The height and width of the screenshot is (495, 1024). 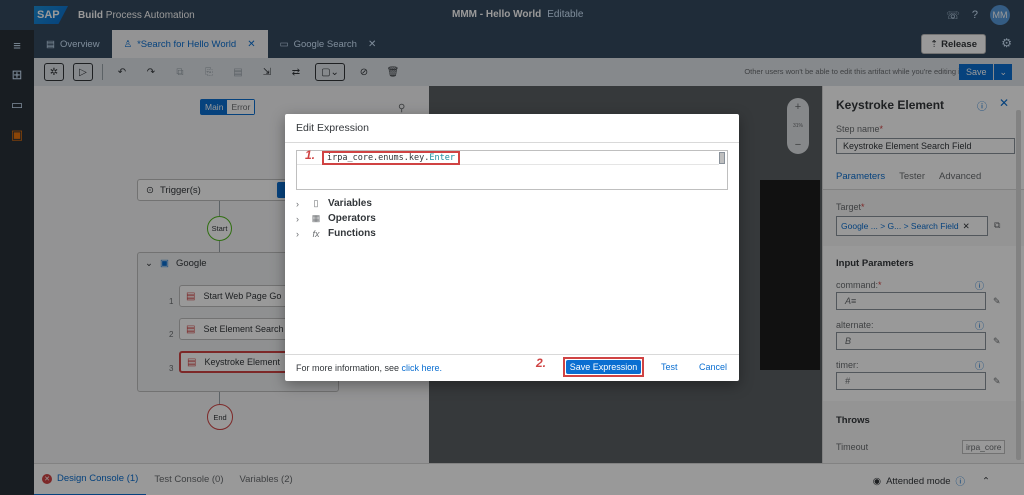 What do you see at coordinates (713, 367) in the screenshot?
I see `cancel-button: Cancel` at bounding box center [713, 367].